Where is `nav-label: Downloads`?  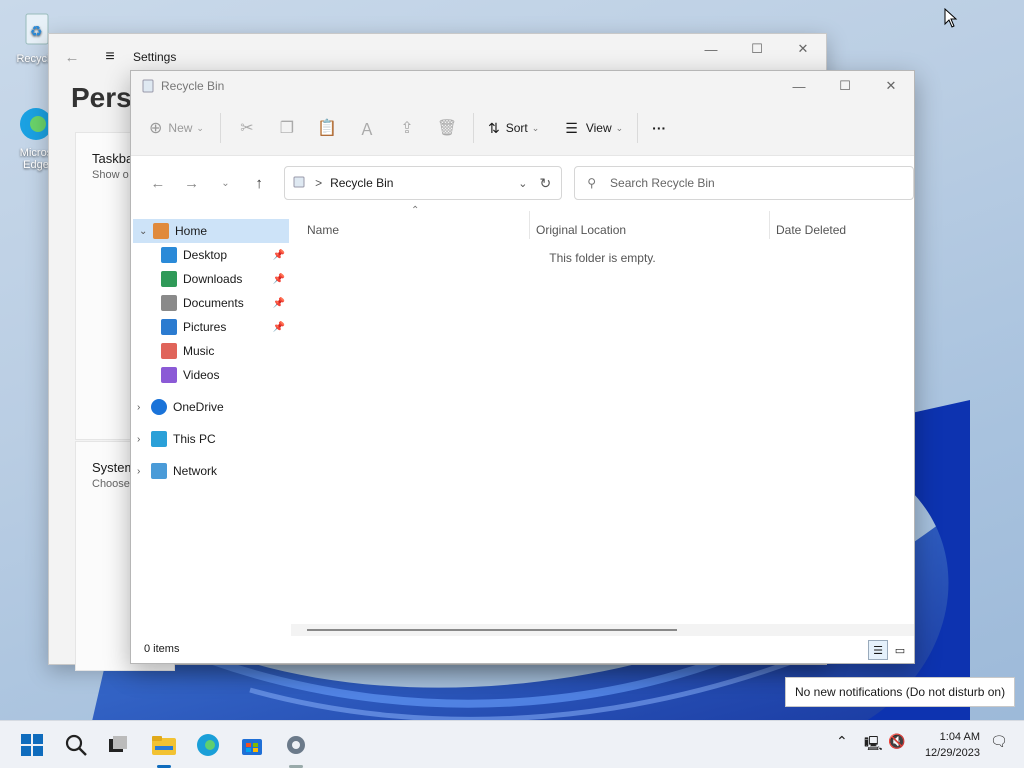
nav-label: Downloads is located at coordinates (213, 279).